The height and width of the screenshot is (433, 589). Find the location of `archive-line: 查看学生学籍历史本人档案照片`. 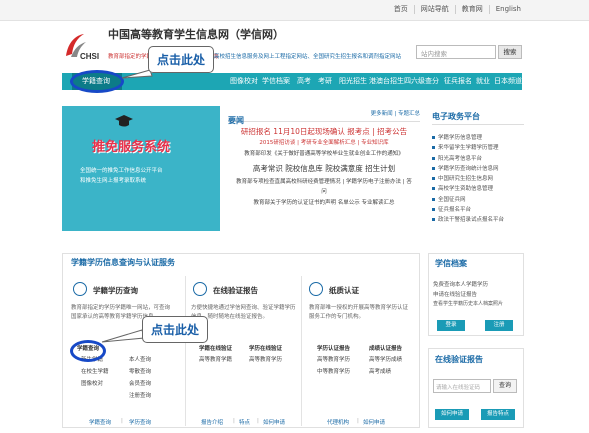

archive-line: 查看学生学籍历史本人档案照片 is located at coordinates (468, 304).